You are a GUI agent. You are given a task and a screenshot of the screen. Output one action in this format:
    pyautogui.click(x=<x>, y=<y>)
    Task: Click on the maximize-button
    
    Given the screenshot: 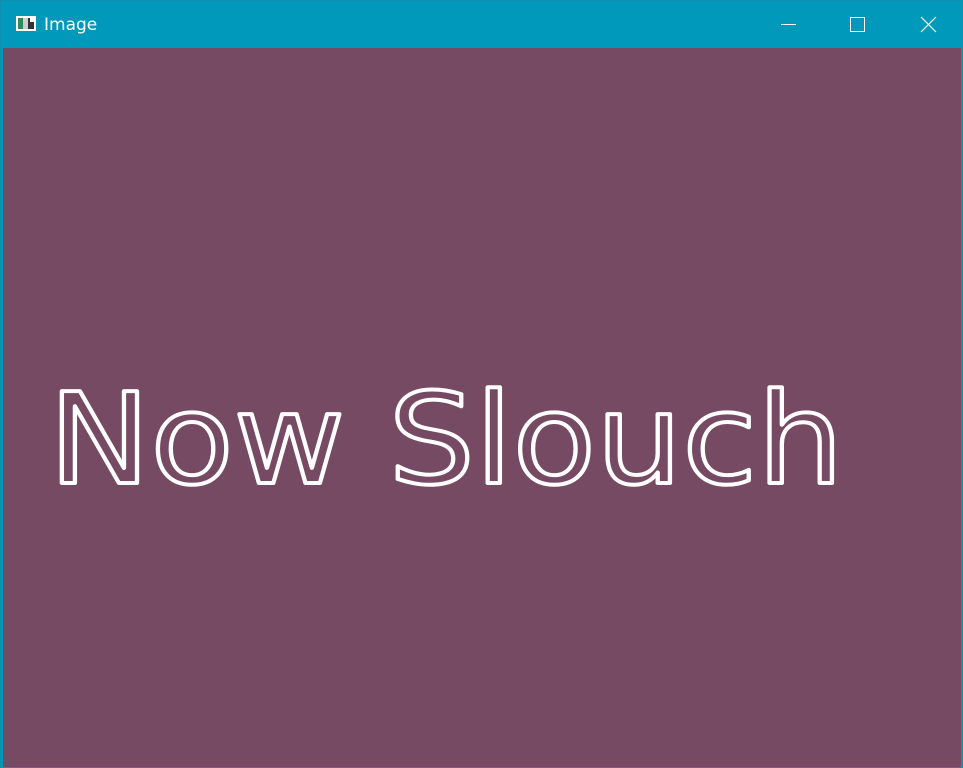 What is the action you would take?
    pyautogui.click(x=857, y=24)
    